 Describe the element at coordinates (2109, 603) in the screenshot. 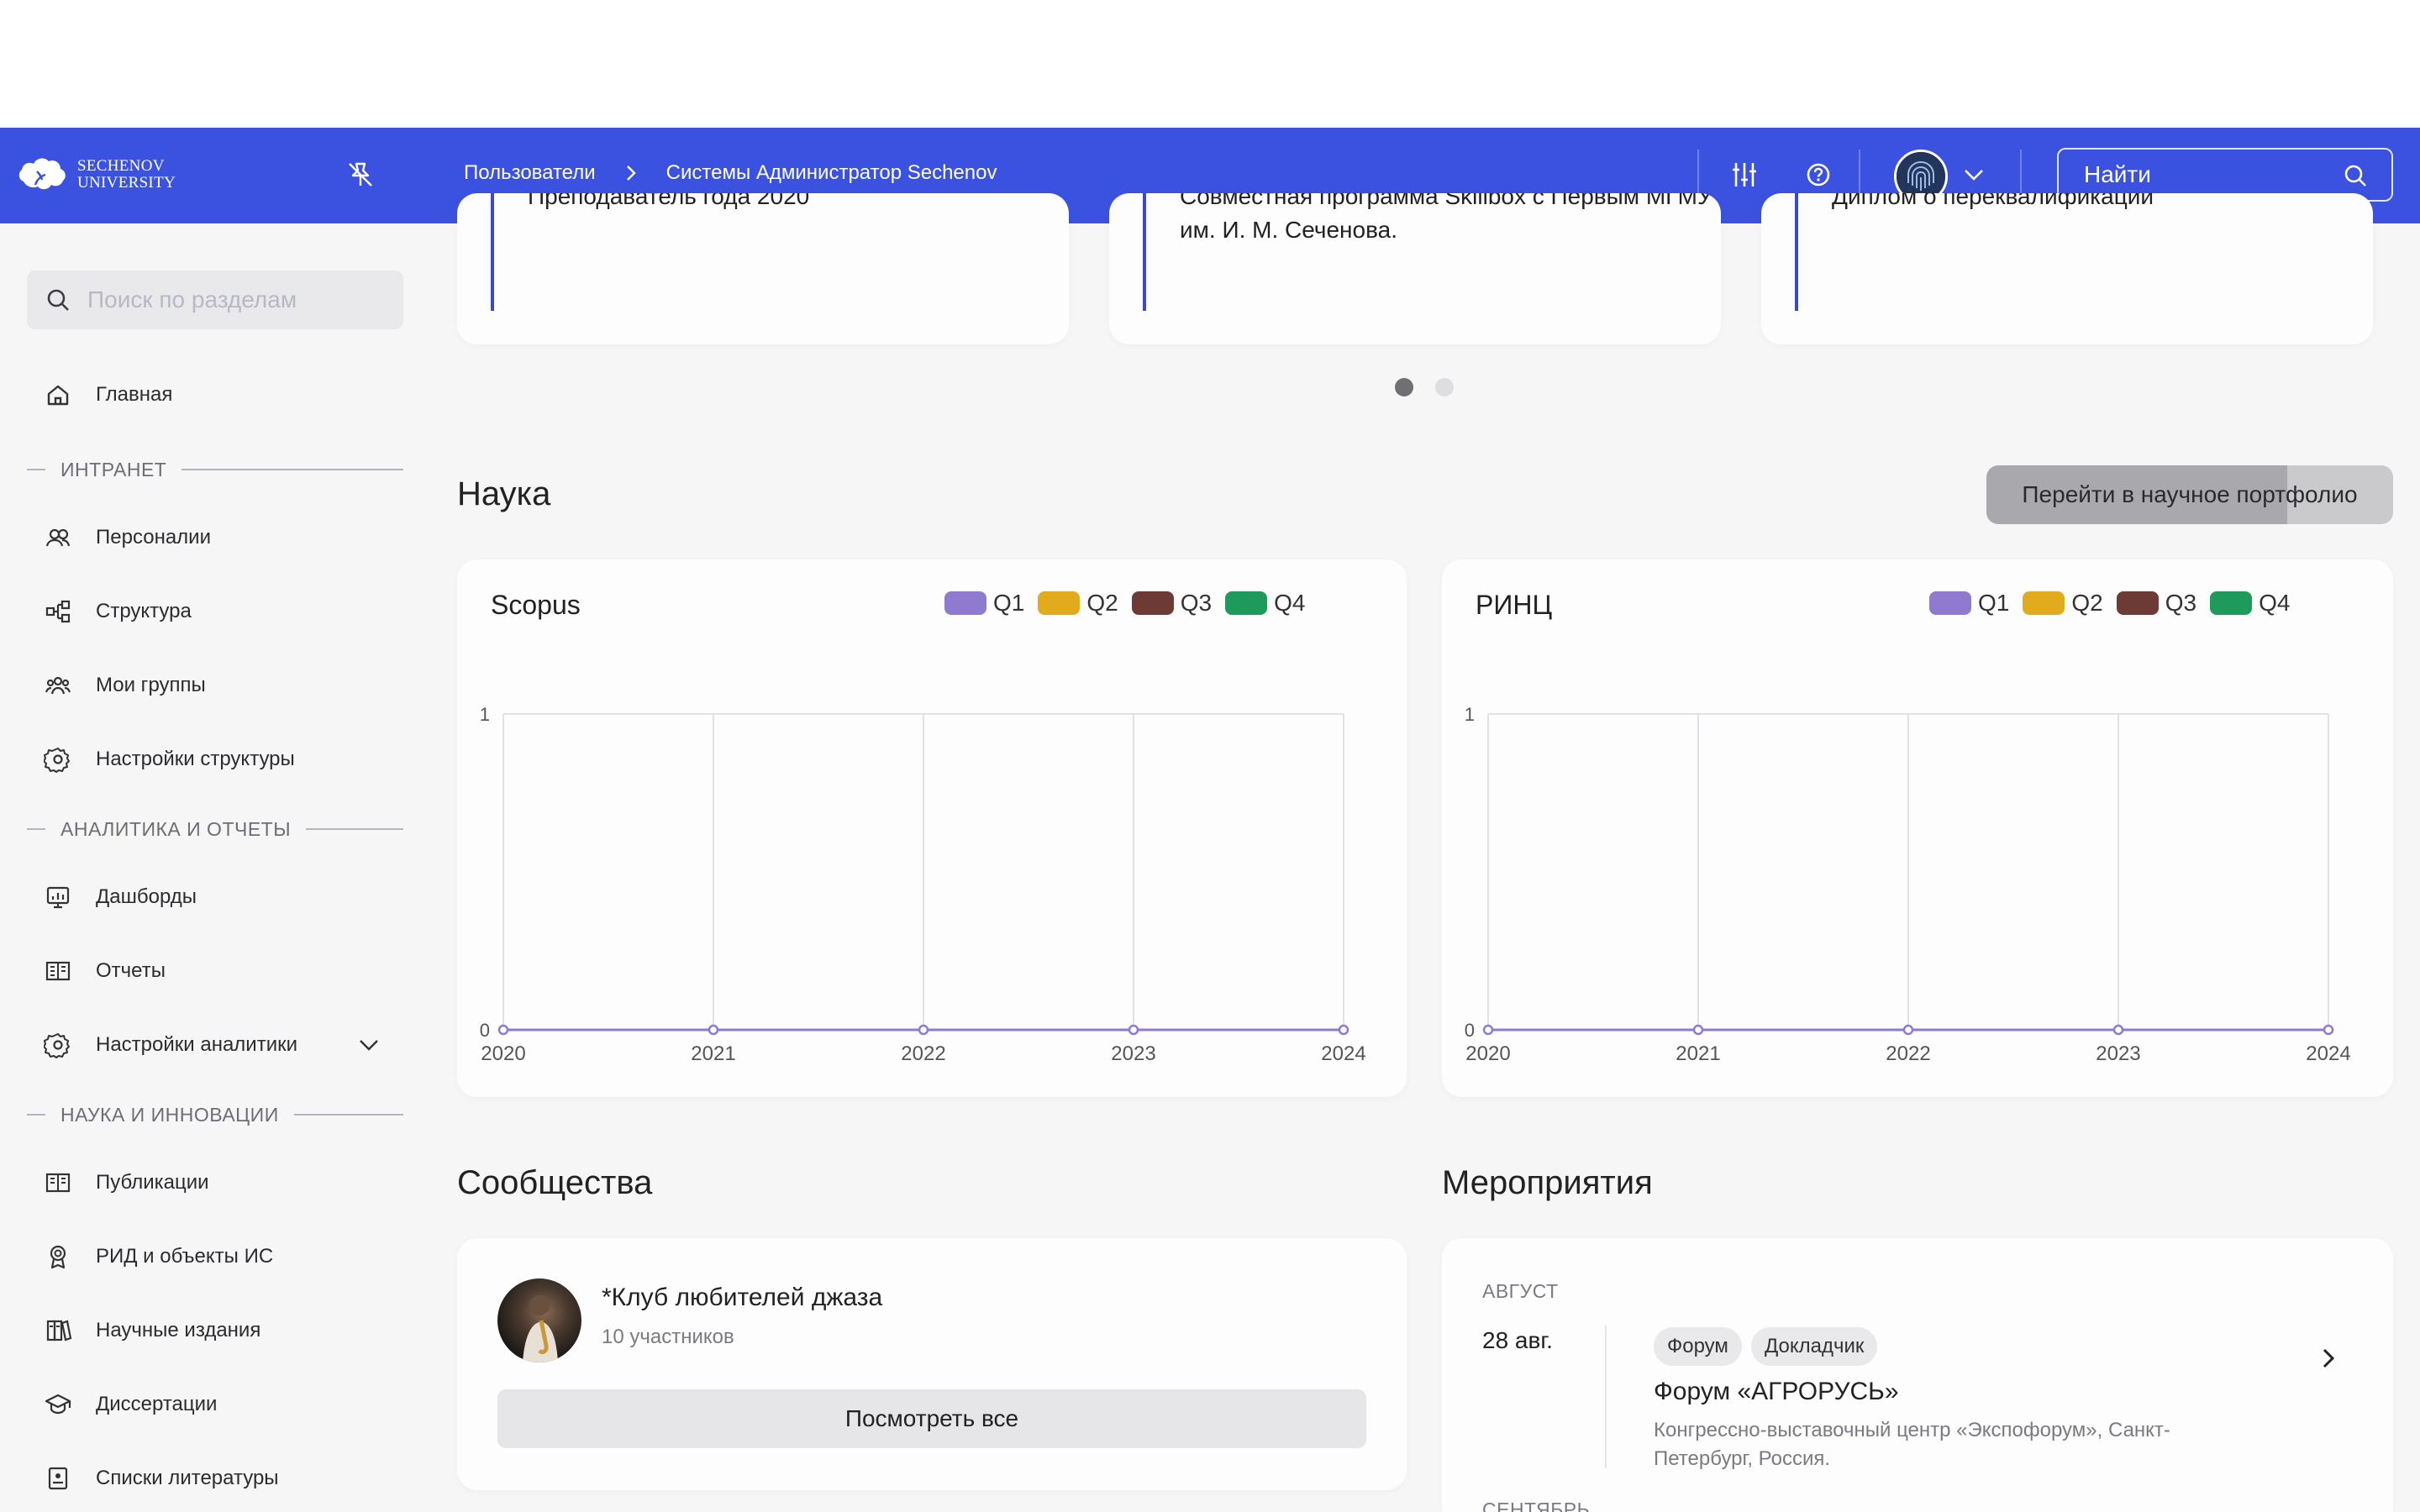

I see `chart-legend: Q1 Q2 Q3 Q4` at that location.